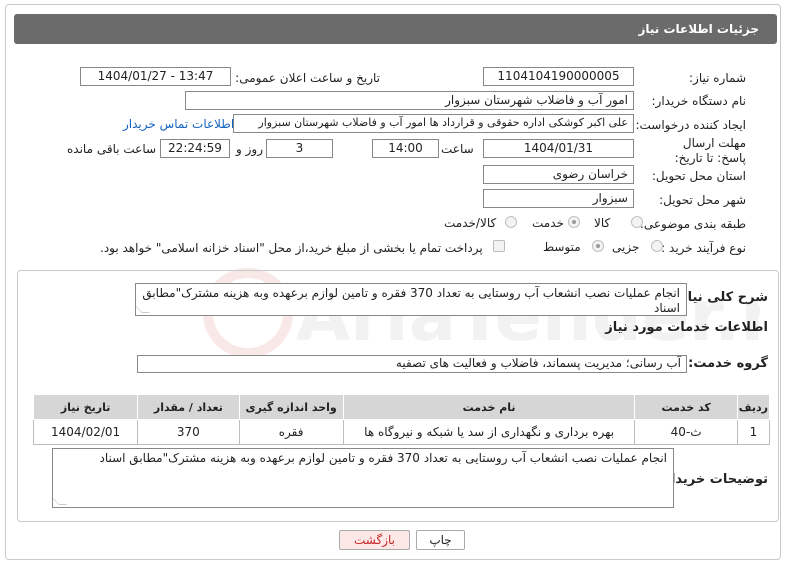  What do you see at coordinates (299, 148) in the screenshot?
I see `days-field: 3` at bounding box center [299, 148].